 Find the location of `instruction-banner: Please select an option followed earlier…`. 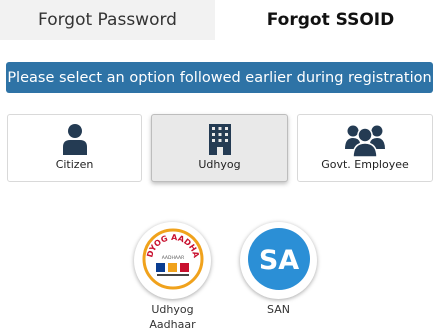

instruction-banner: Please select an option followed earlier… is located at coordinates (219, 77).